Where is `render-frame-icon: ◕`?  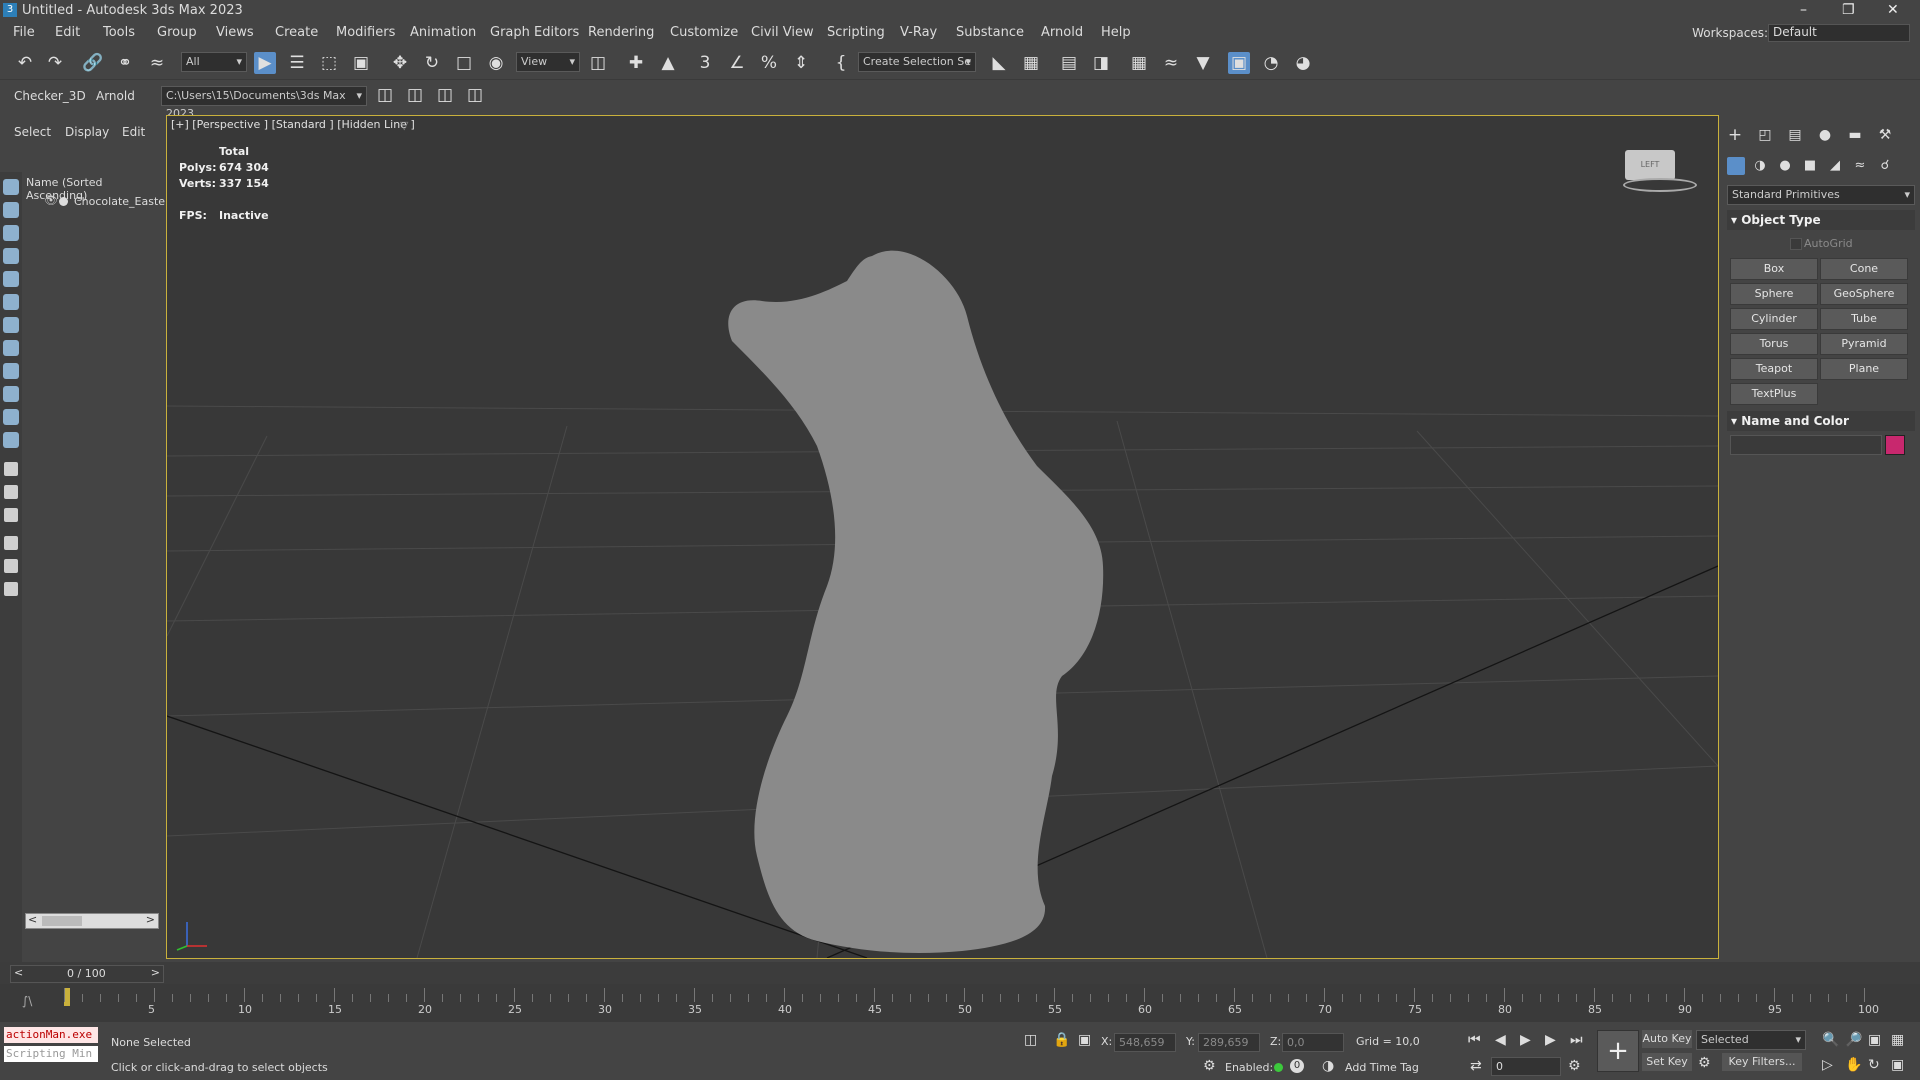 render-frame-icon: ◕ is located at coordinates (1303, 63).